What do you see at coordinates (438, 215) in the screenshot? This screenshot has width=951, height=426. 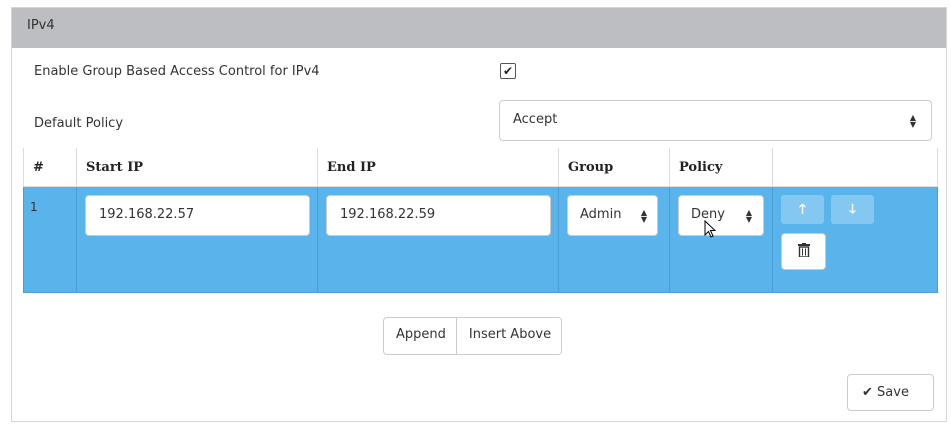 I see `end-ip-input: 192.168.22.59` at bounding box center [438, 215].